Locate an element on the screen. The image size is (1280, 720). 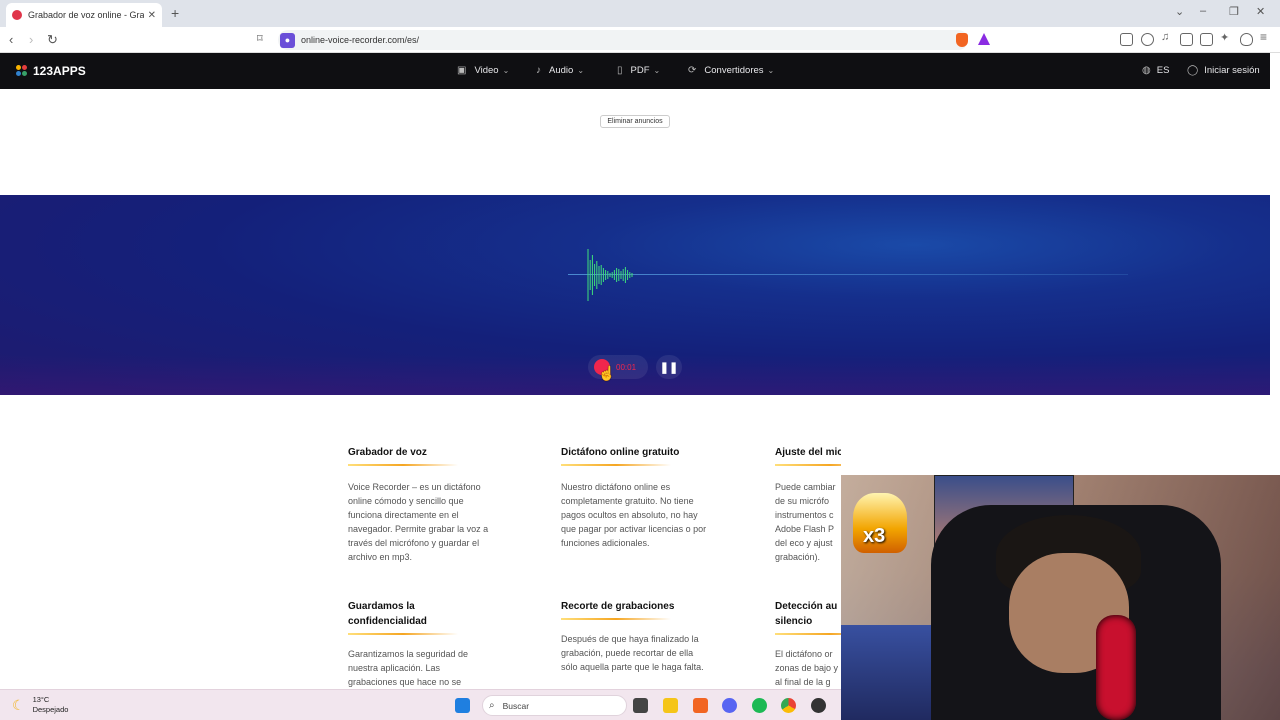
feature-title: Dictáfono online gratuito is located at coordinates (620, 452).